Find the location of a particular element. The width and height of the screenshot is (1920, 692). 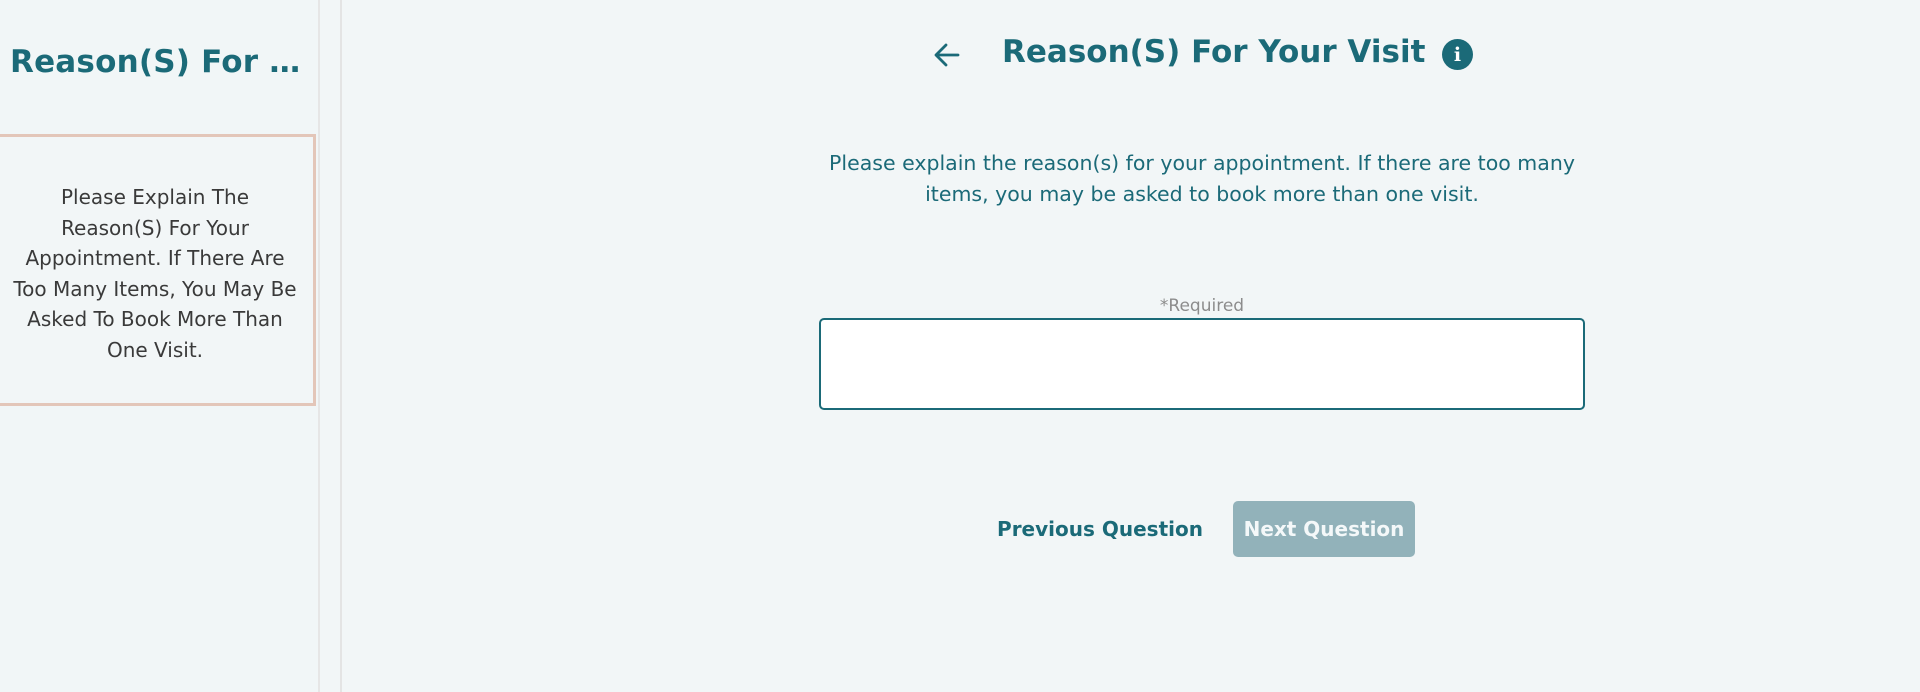

required-label: *Required is located at coordinates (1202, 306).